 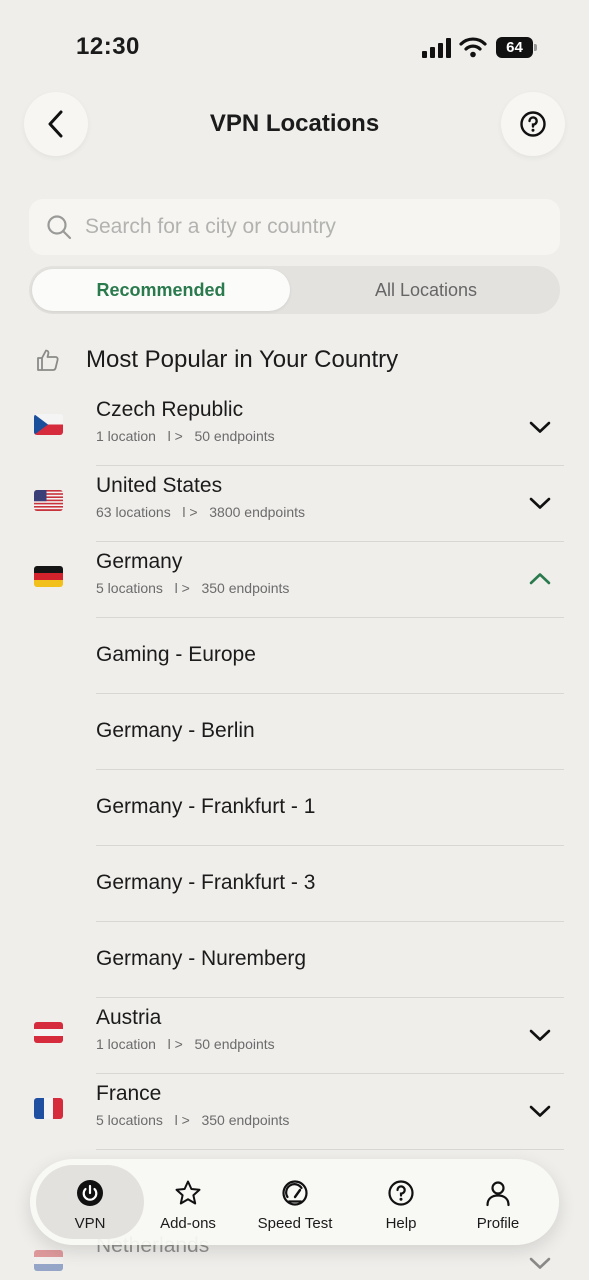 What do you see at coordinates (129, 1017) in the screenshot?
I see `country-name: Austria` at bounding box center [129, 1017].